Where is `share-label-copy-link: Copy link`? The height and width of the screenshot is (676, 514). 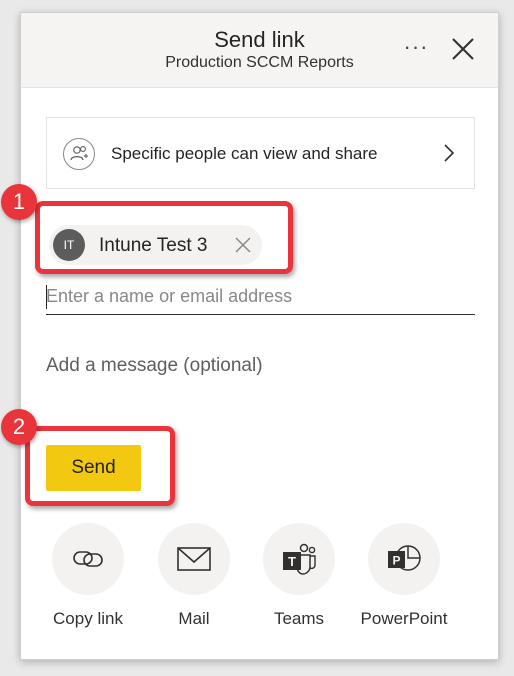 share-label-copy-link: Copy link is located at coordinates (88, 618).